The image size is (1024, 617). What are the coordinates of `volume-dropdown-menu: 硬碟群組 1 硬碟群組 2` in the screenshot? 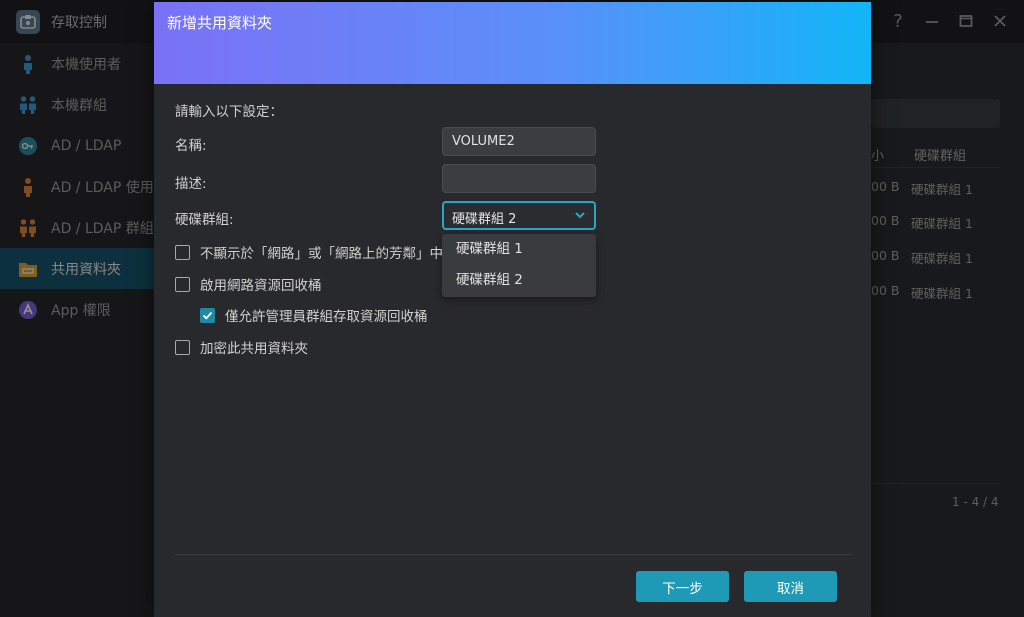 It's located at (519, 265).